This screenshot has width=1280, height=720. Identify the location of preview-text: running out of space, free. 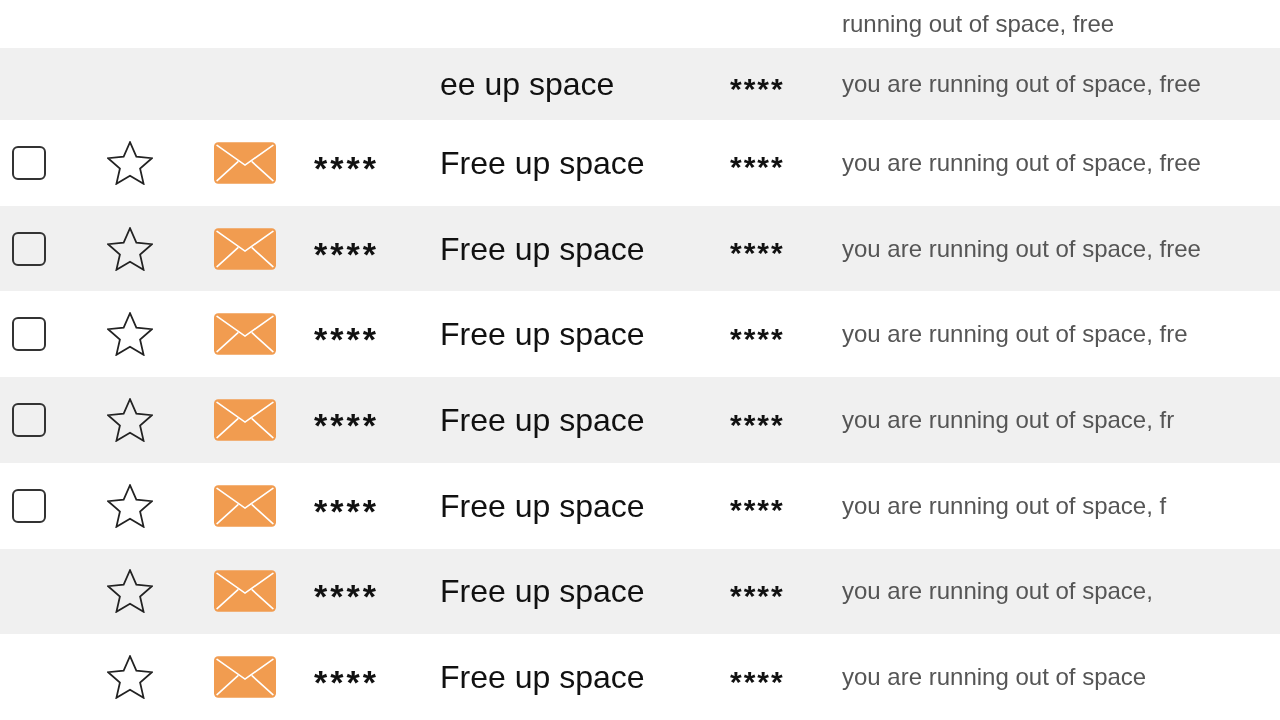
(978, 24).